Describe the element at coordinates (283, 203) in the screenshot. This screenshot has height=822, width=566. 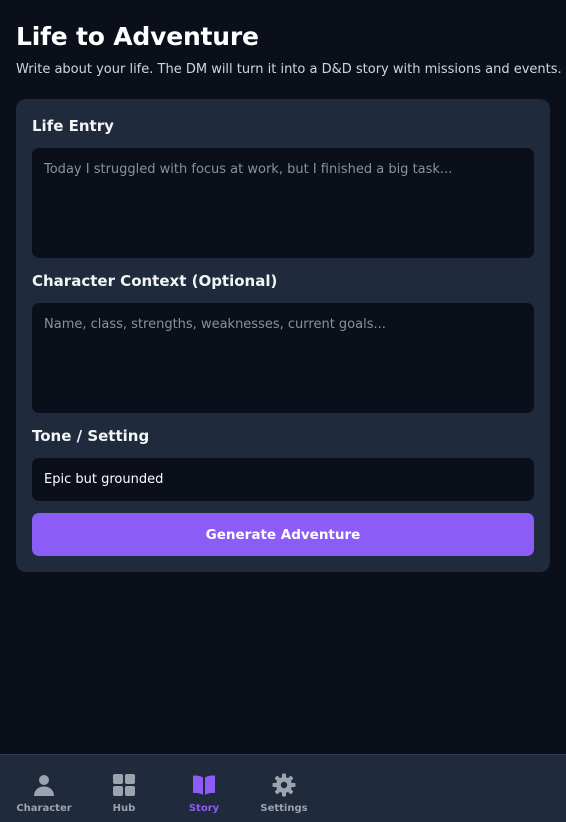
I see `life-entry-textarea` at that location.